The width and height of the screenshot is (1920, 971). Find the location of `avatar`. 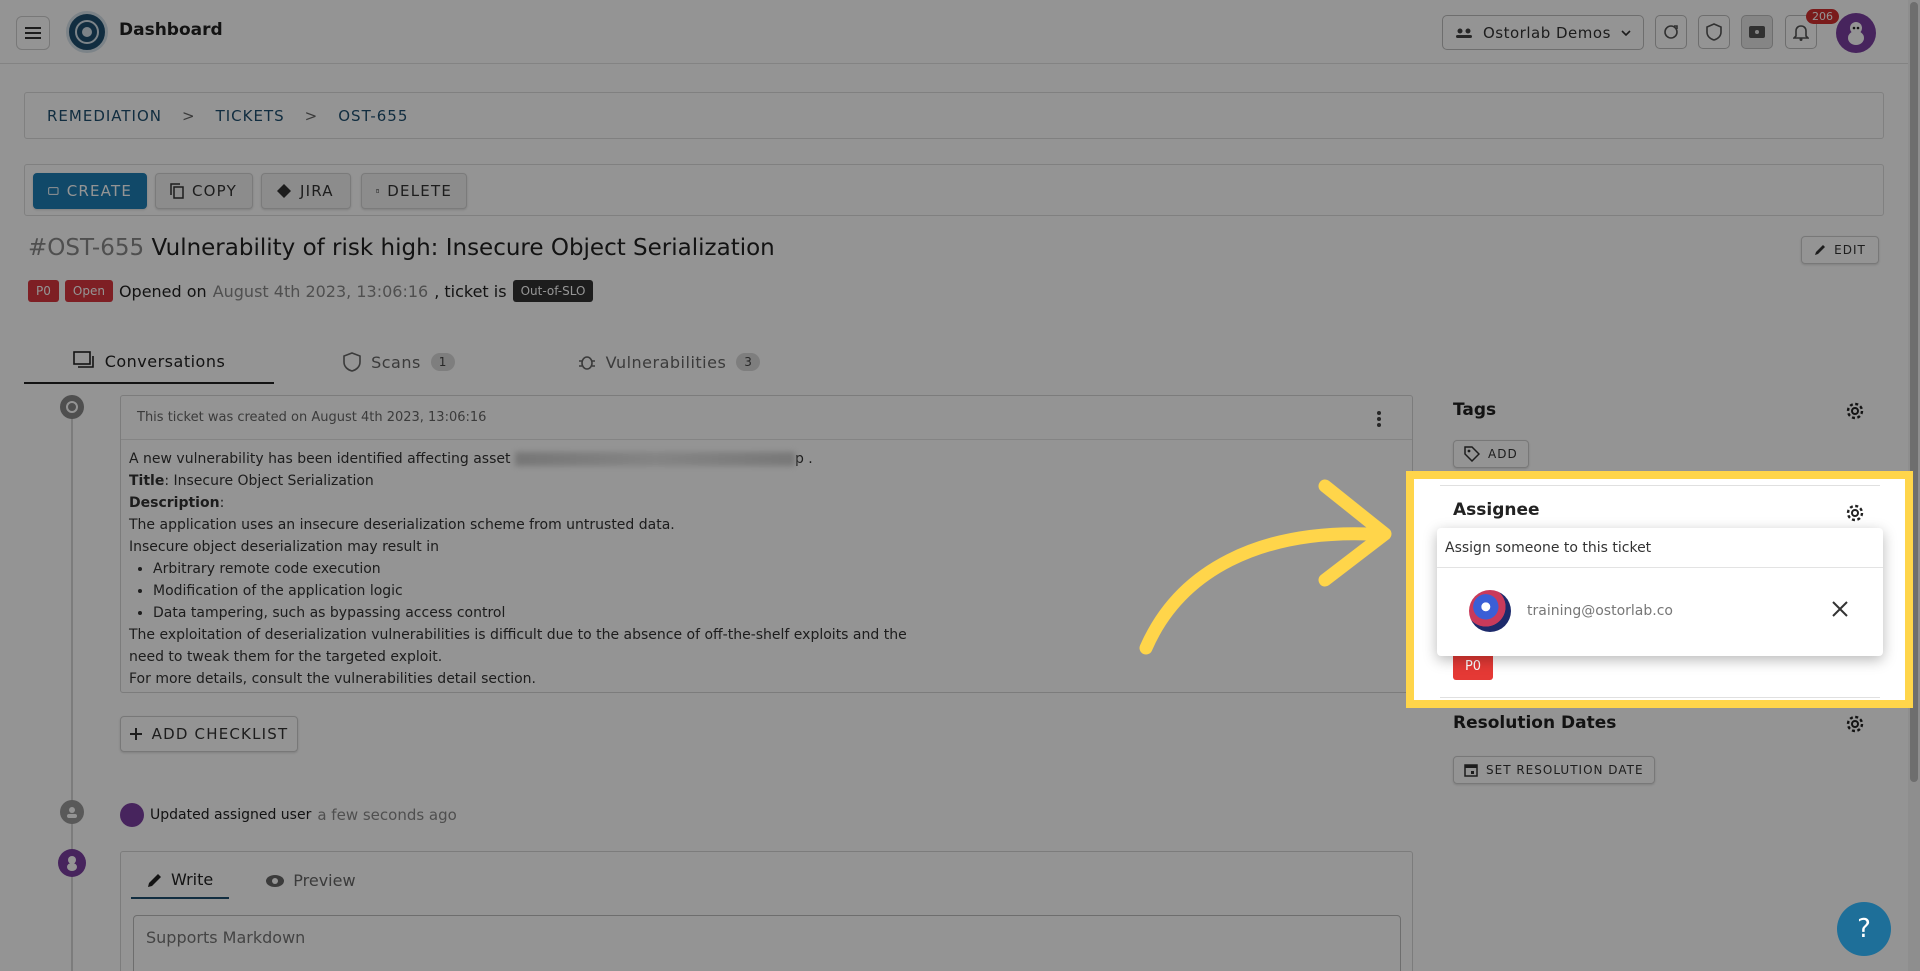

avatar is located at coordinates (1490, 611).